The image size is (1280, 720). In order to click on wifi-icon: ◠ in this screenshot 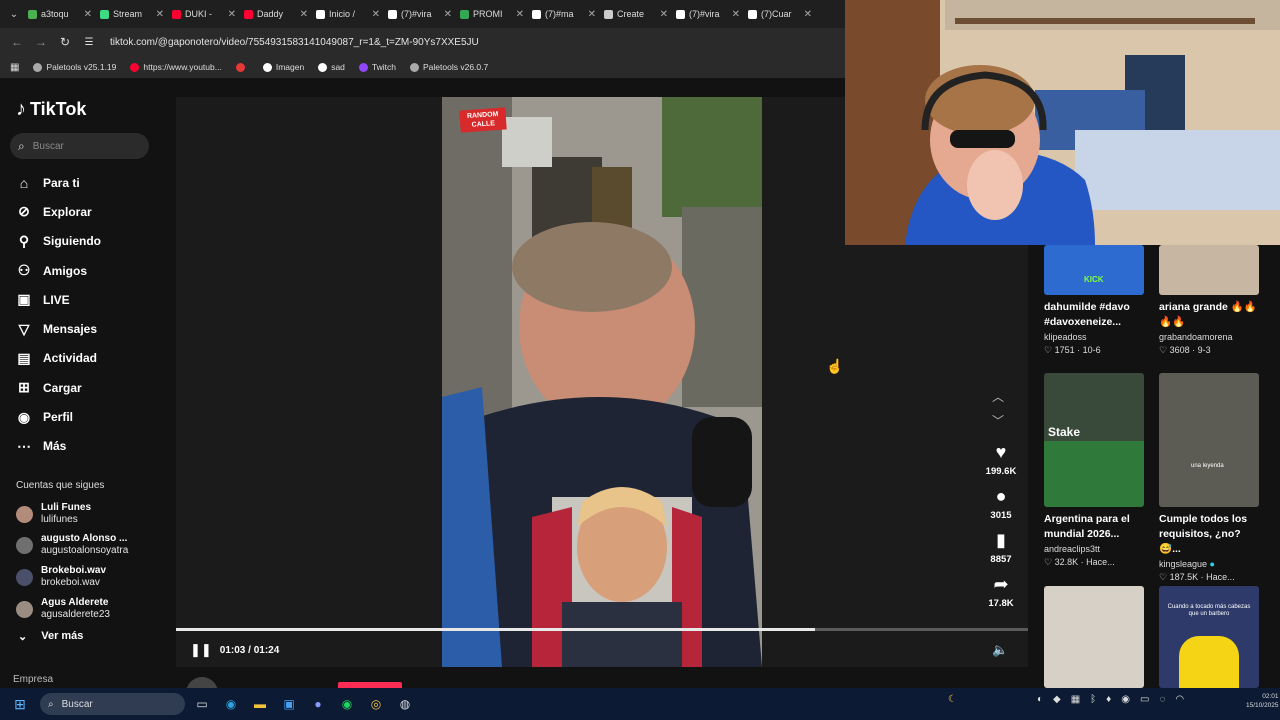, I will do `click(1179, 699)`.